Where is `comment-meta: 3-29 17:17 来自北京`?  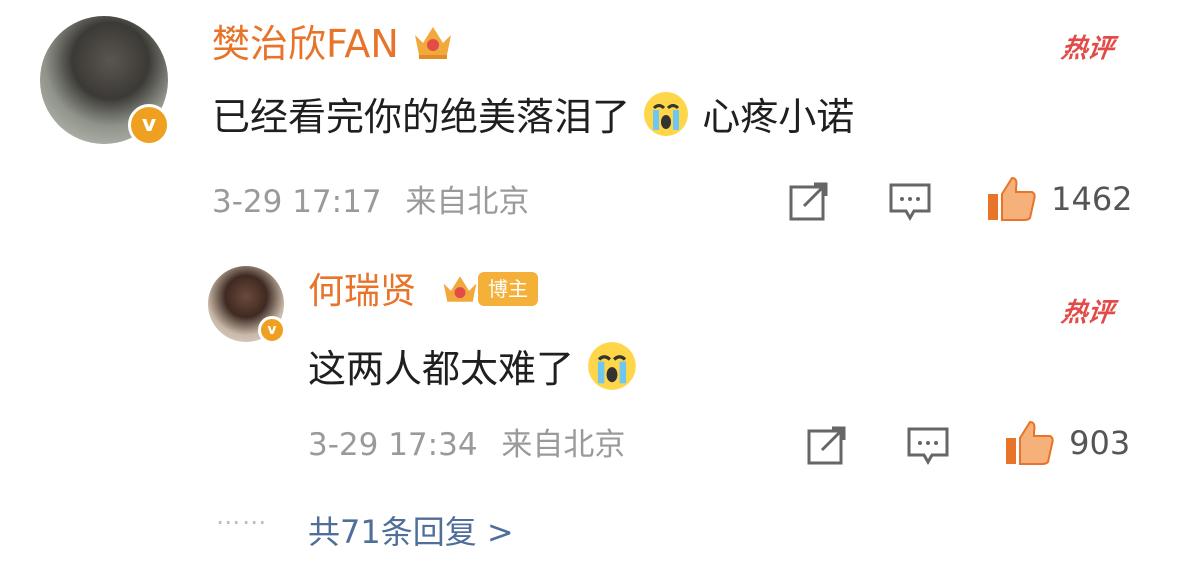
comment-meta: 3-29 17:17 来自北京 is located at coordinates (370, 202).